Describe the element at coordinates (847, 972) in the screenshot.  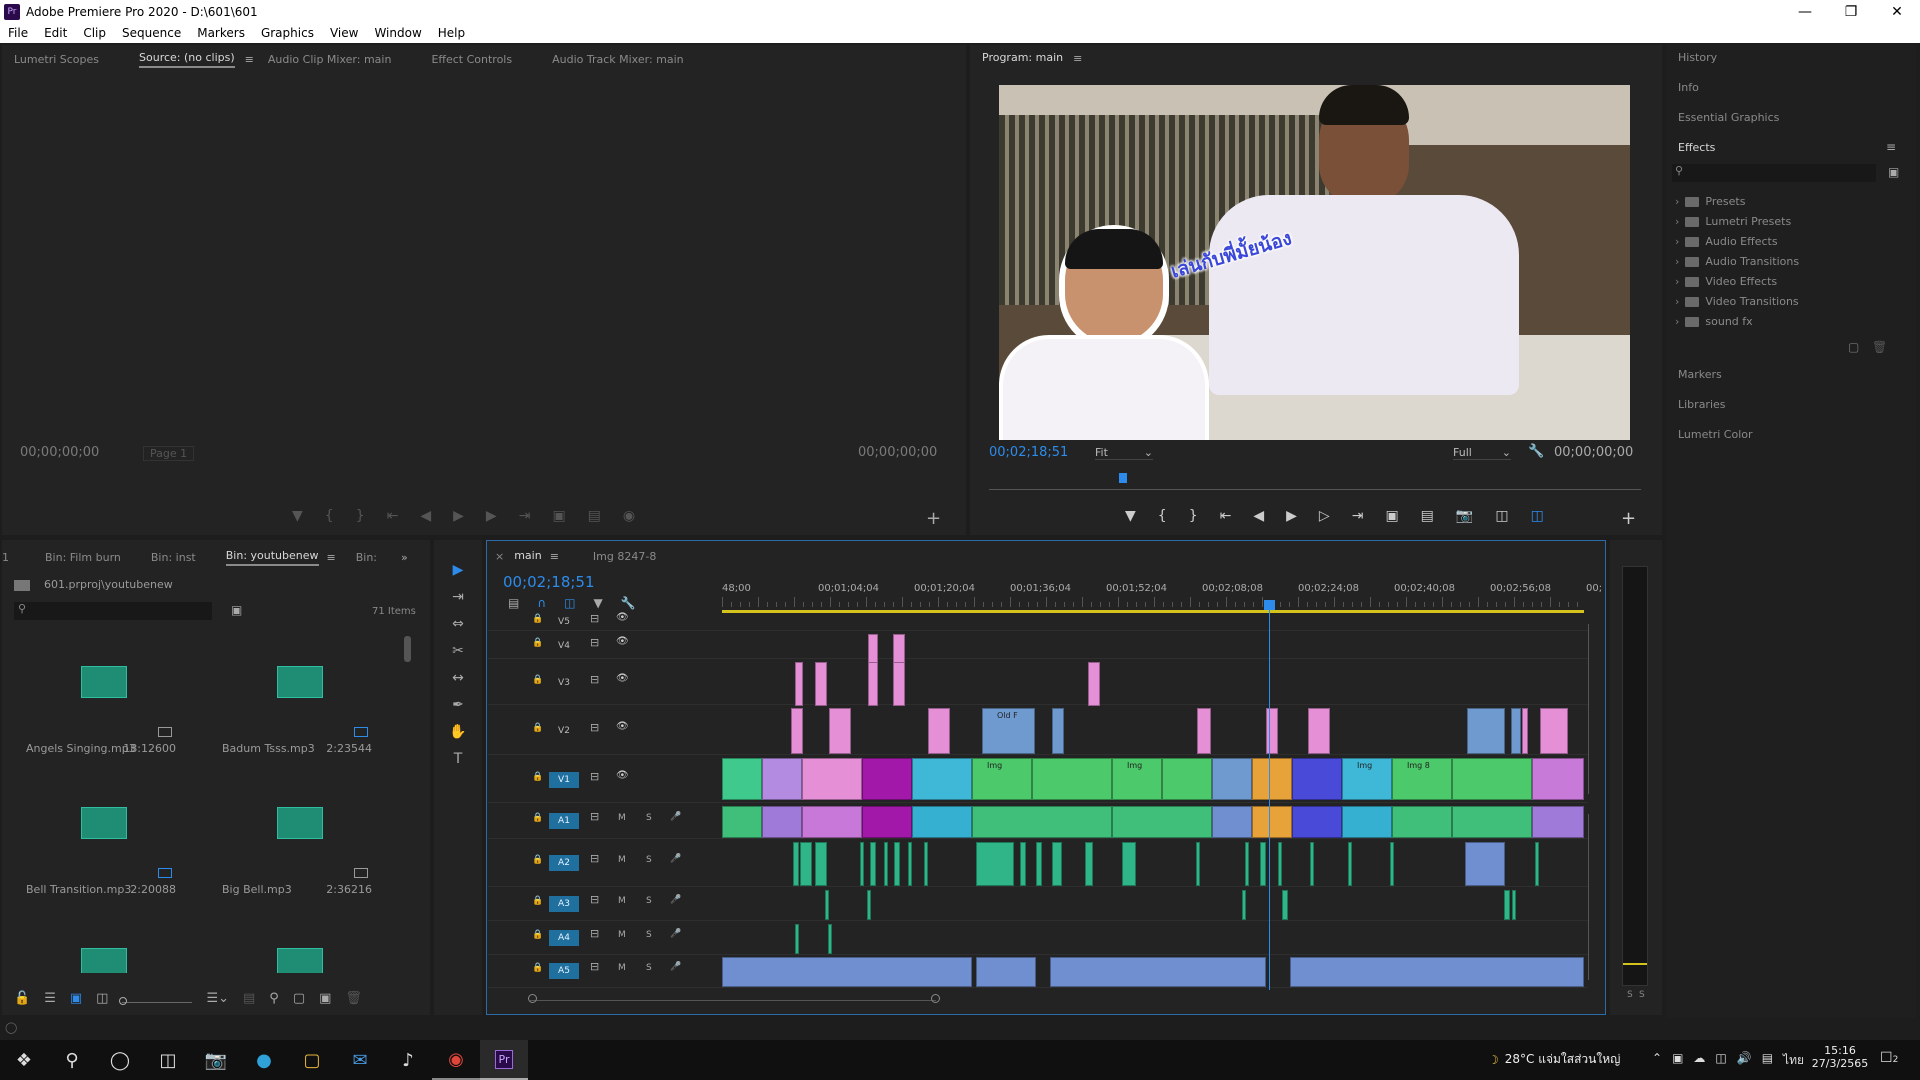
I see `a5-clip` at that location.